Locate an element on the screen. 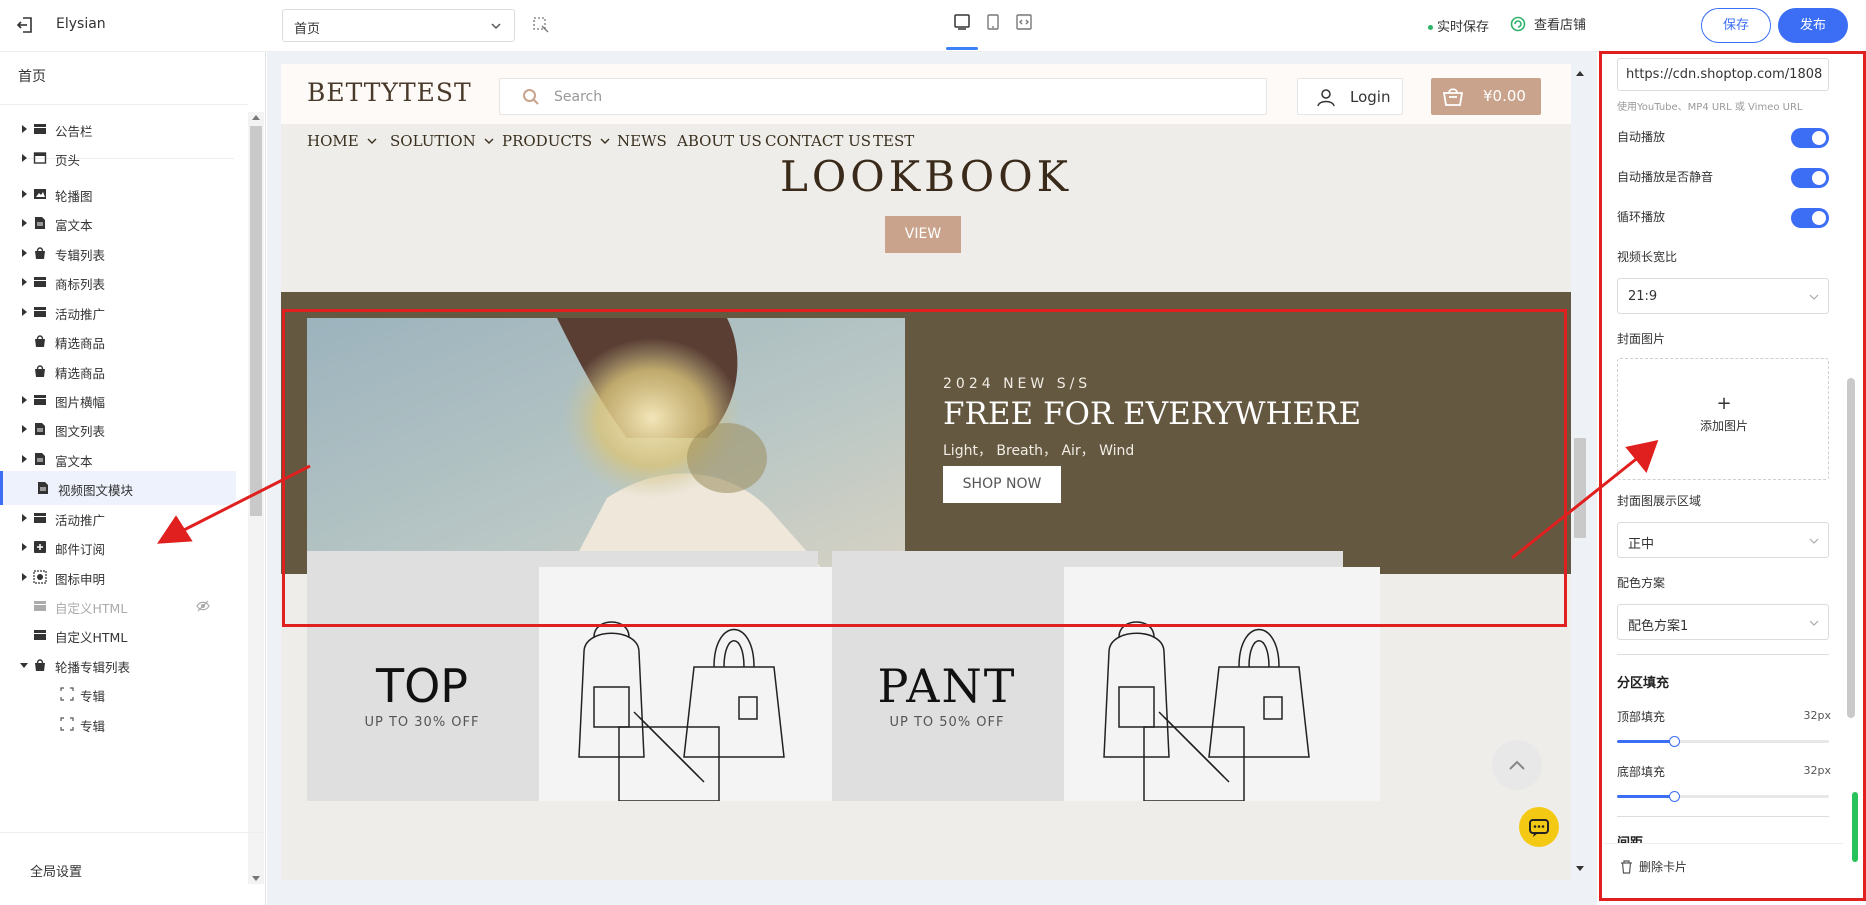 This screenshot has width=1866, height=905. sidebar-item-label: 富文本 is located at coordinates (74, 461).